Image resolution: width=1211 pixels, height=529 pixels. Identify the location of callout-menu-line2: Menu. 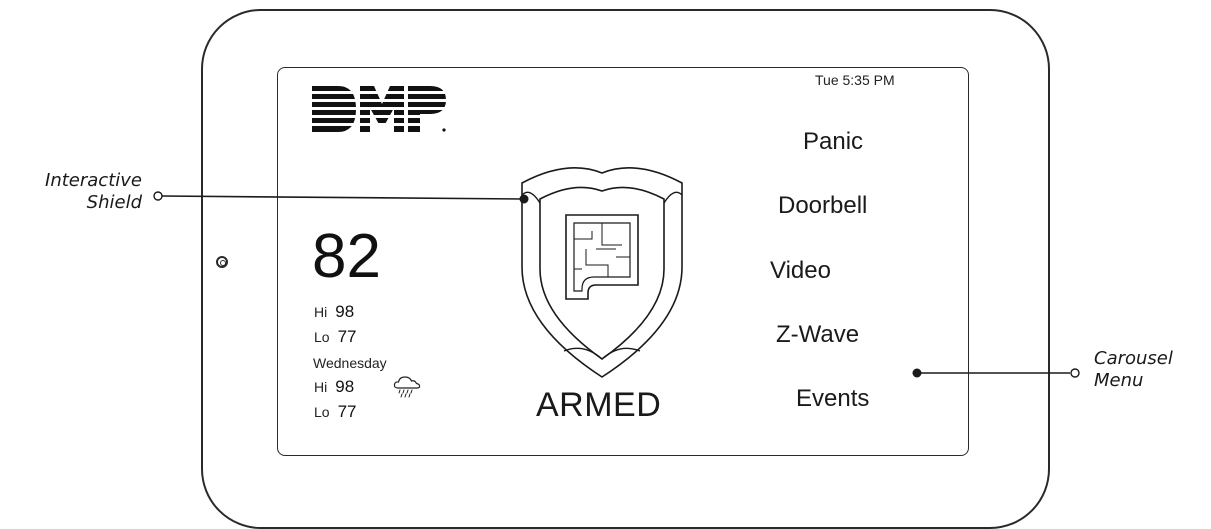
(1119, 380).